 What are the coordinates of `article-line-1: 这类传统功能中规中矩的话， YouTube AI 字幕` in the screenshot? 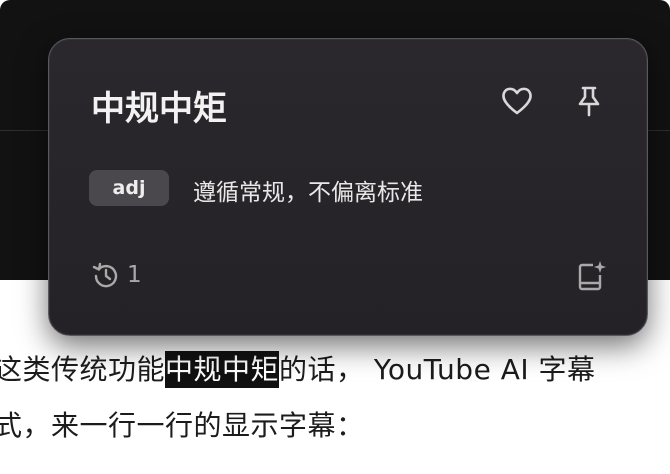 It's located at (298, 368).